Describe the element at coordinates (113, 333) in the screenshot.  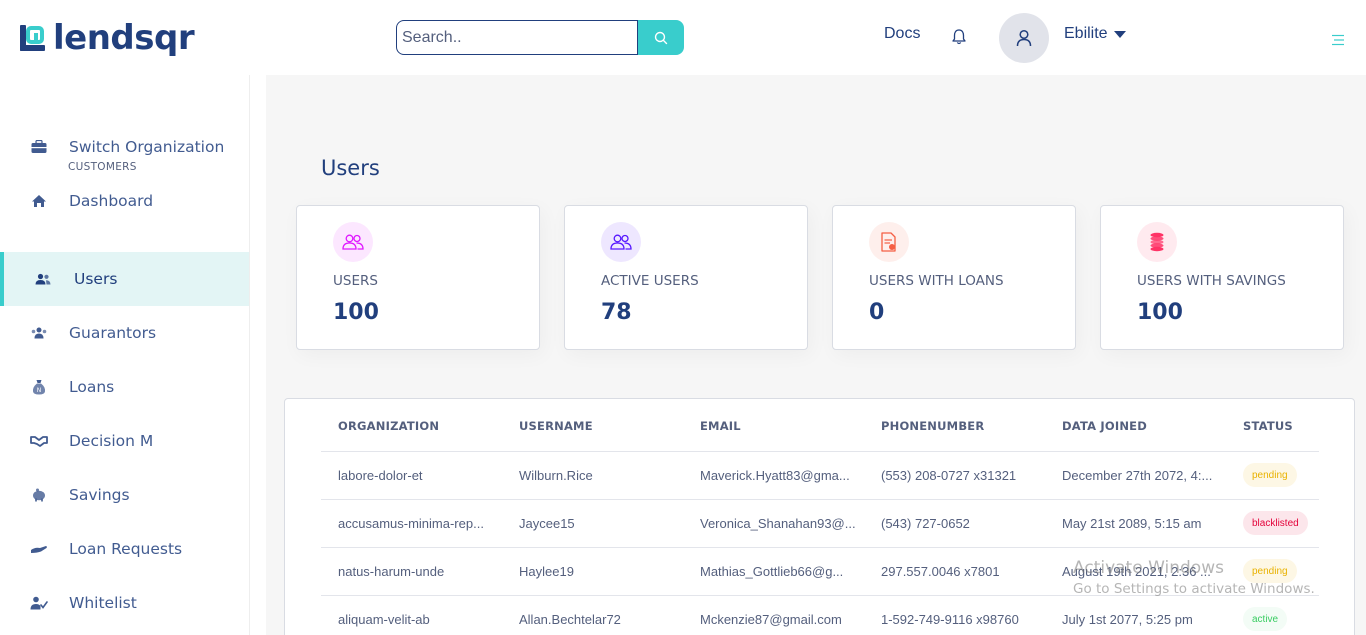
I see `sidebar-item-label: Guarantors` at that location.